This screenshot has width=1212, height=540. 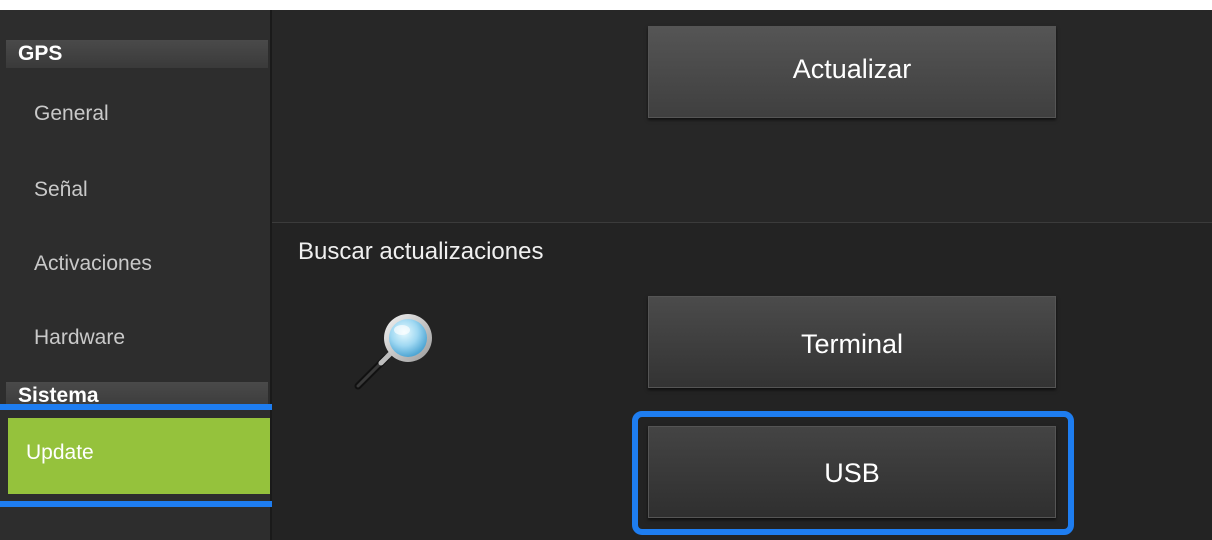 I want to click on actualizar-button: Actualizar, so click(x=852, y=72).